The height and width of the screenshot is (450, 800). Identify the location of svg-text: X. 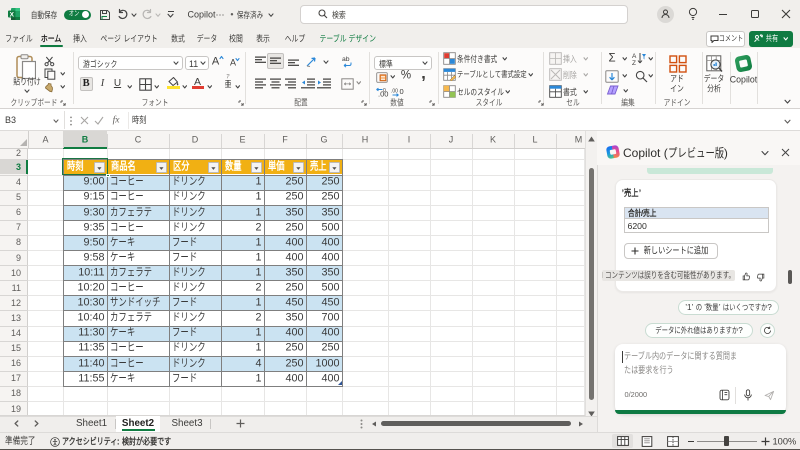
(12, 15).